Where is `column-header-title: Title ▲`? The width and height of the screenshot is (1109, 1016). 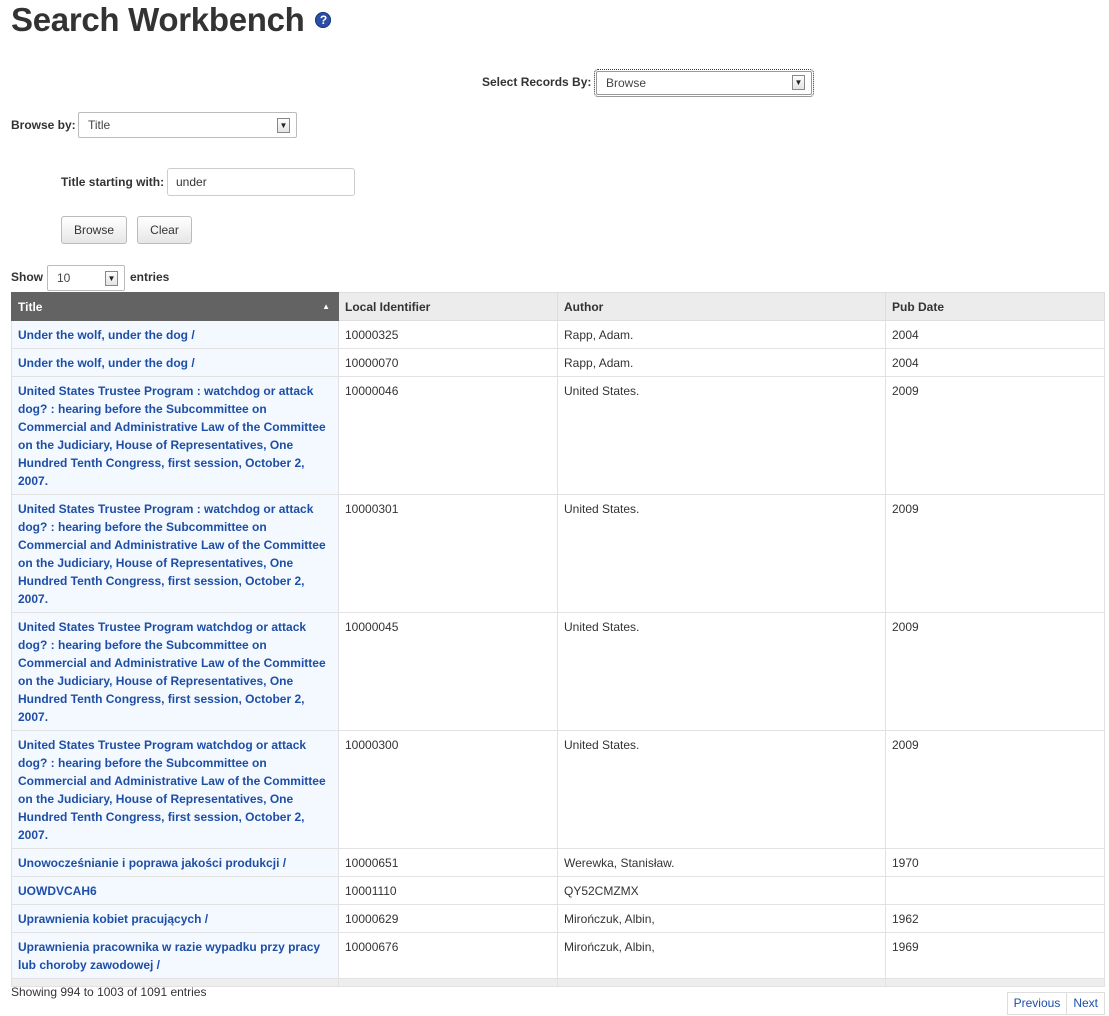 column-header-title: Title ▲ is located at coordinates (175, 306).